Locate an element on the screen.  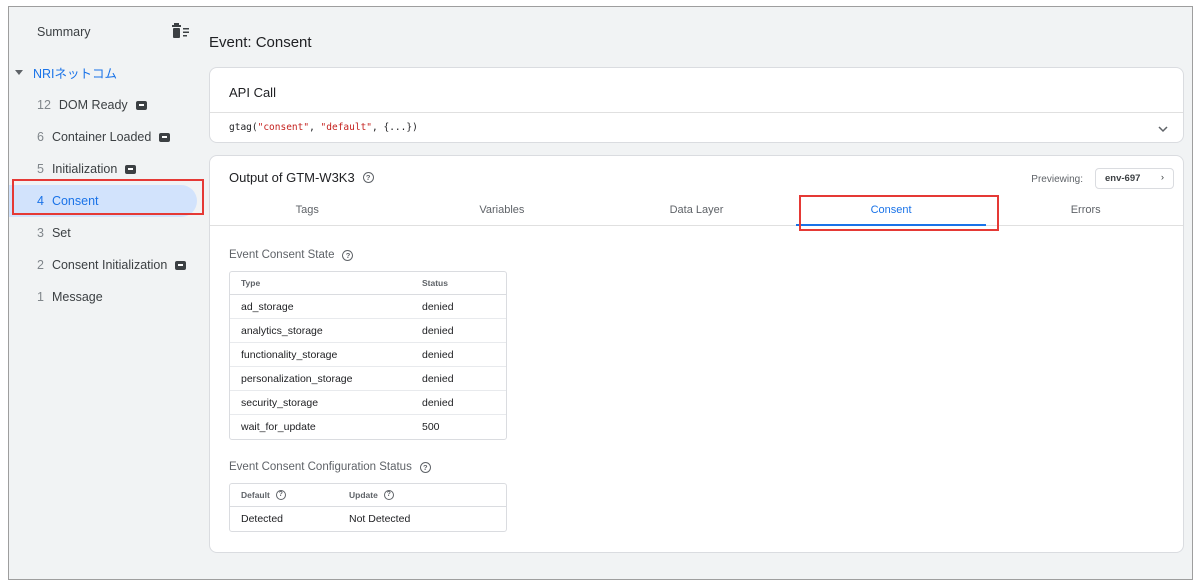
event-item-dom-ready: 12 DOM Ready is located at coordinates (109, 105).